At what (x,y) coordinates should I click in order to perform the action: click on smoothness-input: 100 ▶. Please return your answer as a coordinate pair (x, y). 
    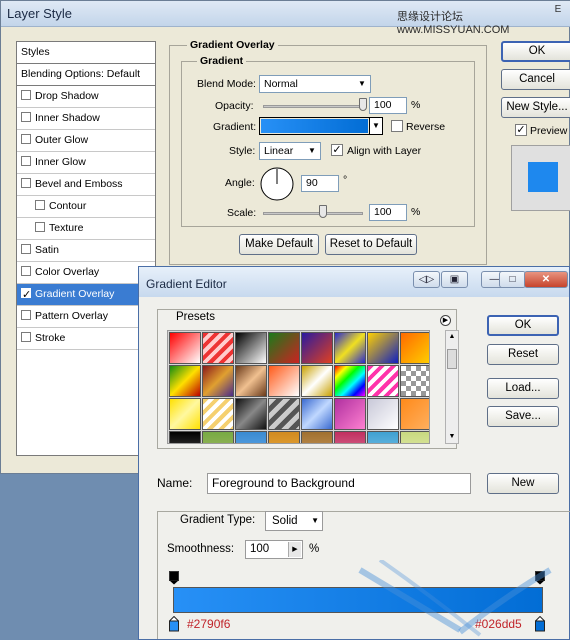
    Looking at the image, I should click on (274, 549).